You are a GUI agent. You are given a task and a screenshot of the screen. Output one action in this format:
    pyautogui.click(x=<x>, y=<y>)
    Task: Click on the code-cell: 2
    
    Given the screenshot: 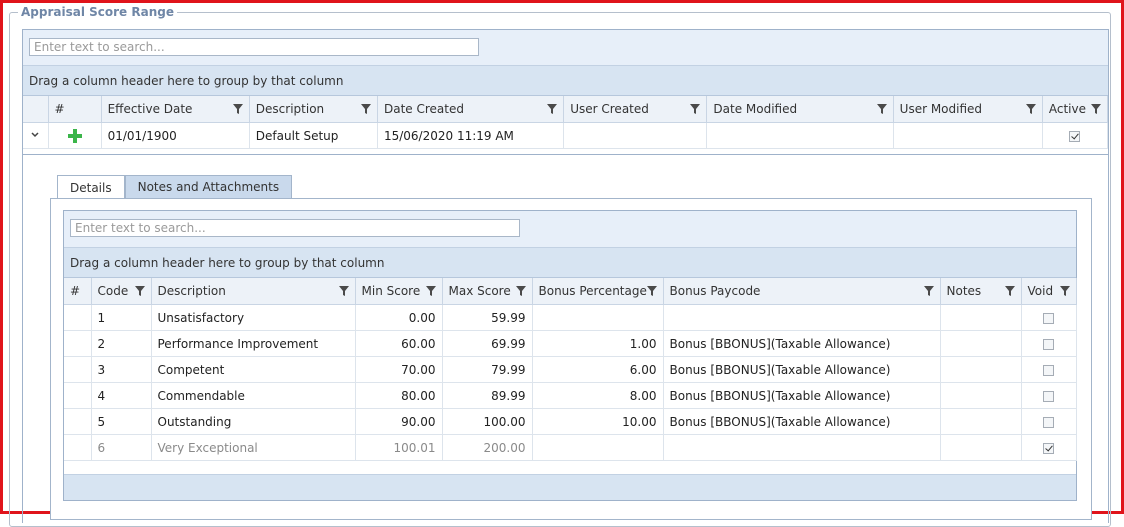 What is the action you would take?
    pyautogui.click(x=121, y=343)
    